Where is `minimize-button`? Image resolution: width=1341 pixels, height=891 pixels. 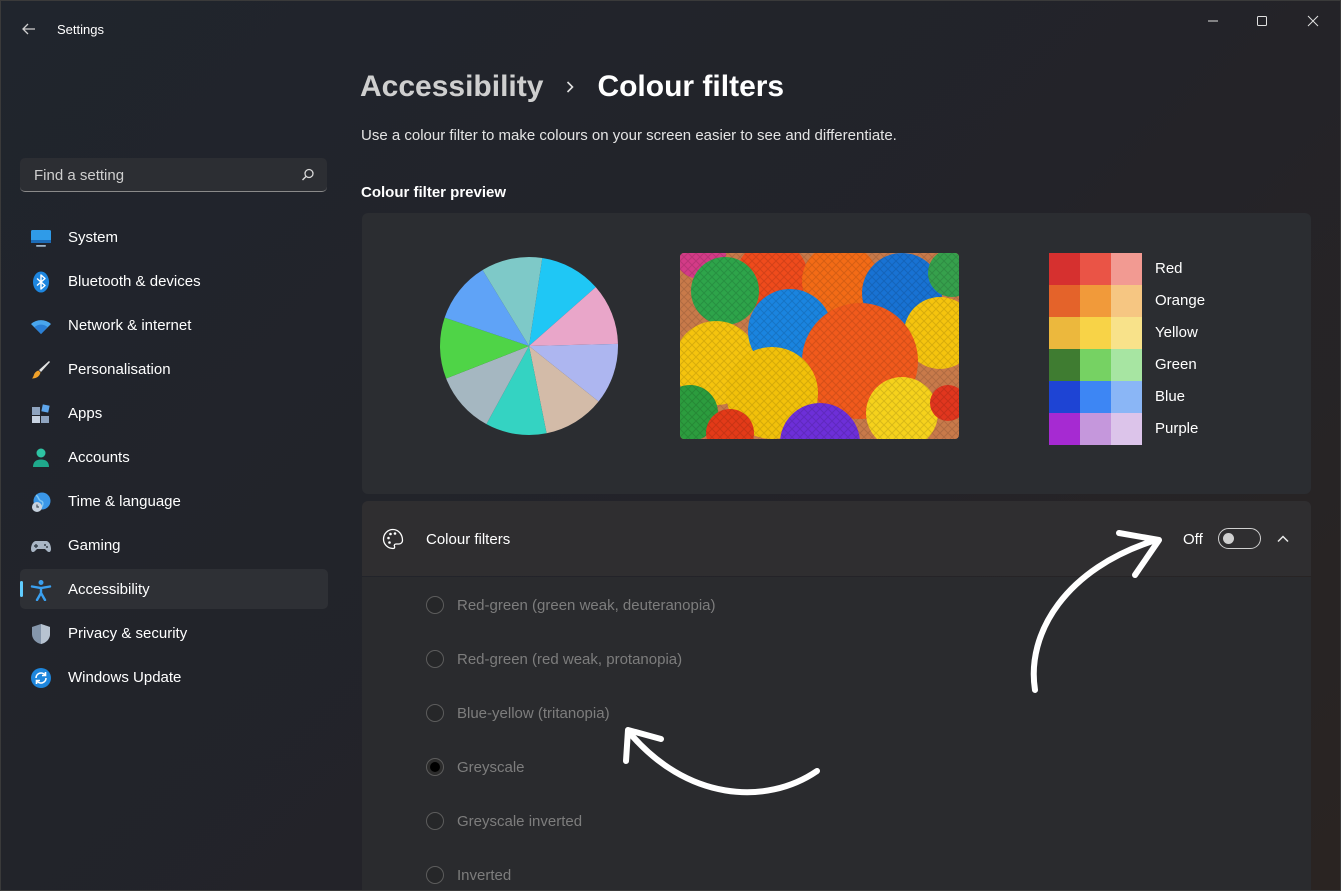 minimize-button is located at coordinates (1213, 21).